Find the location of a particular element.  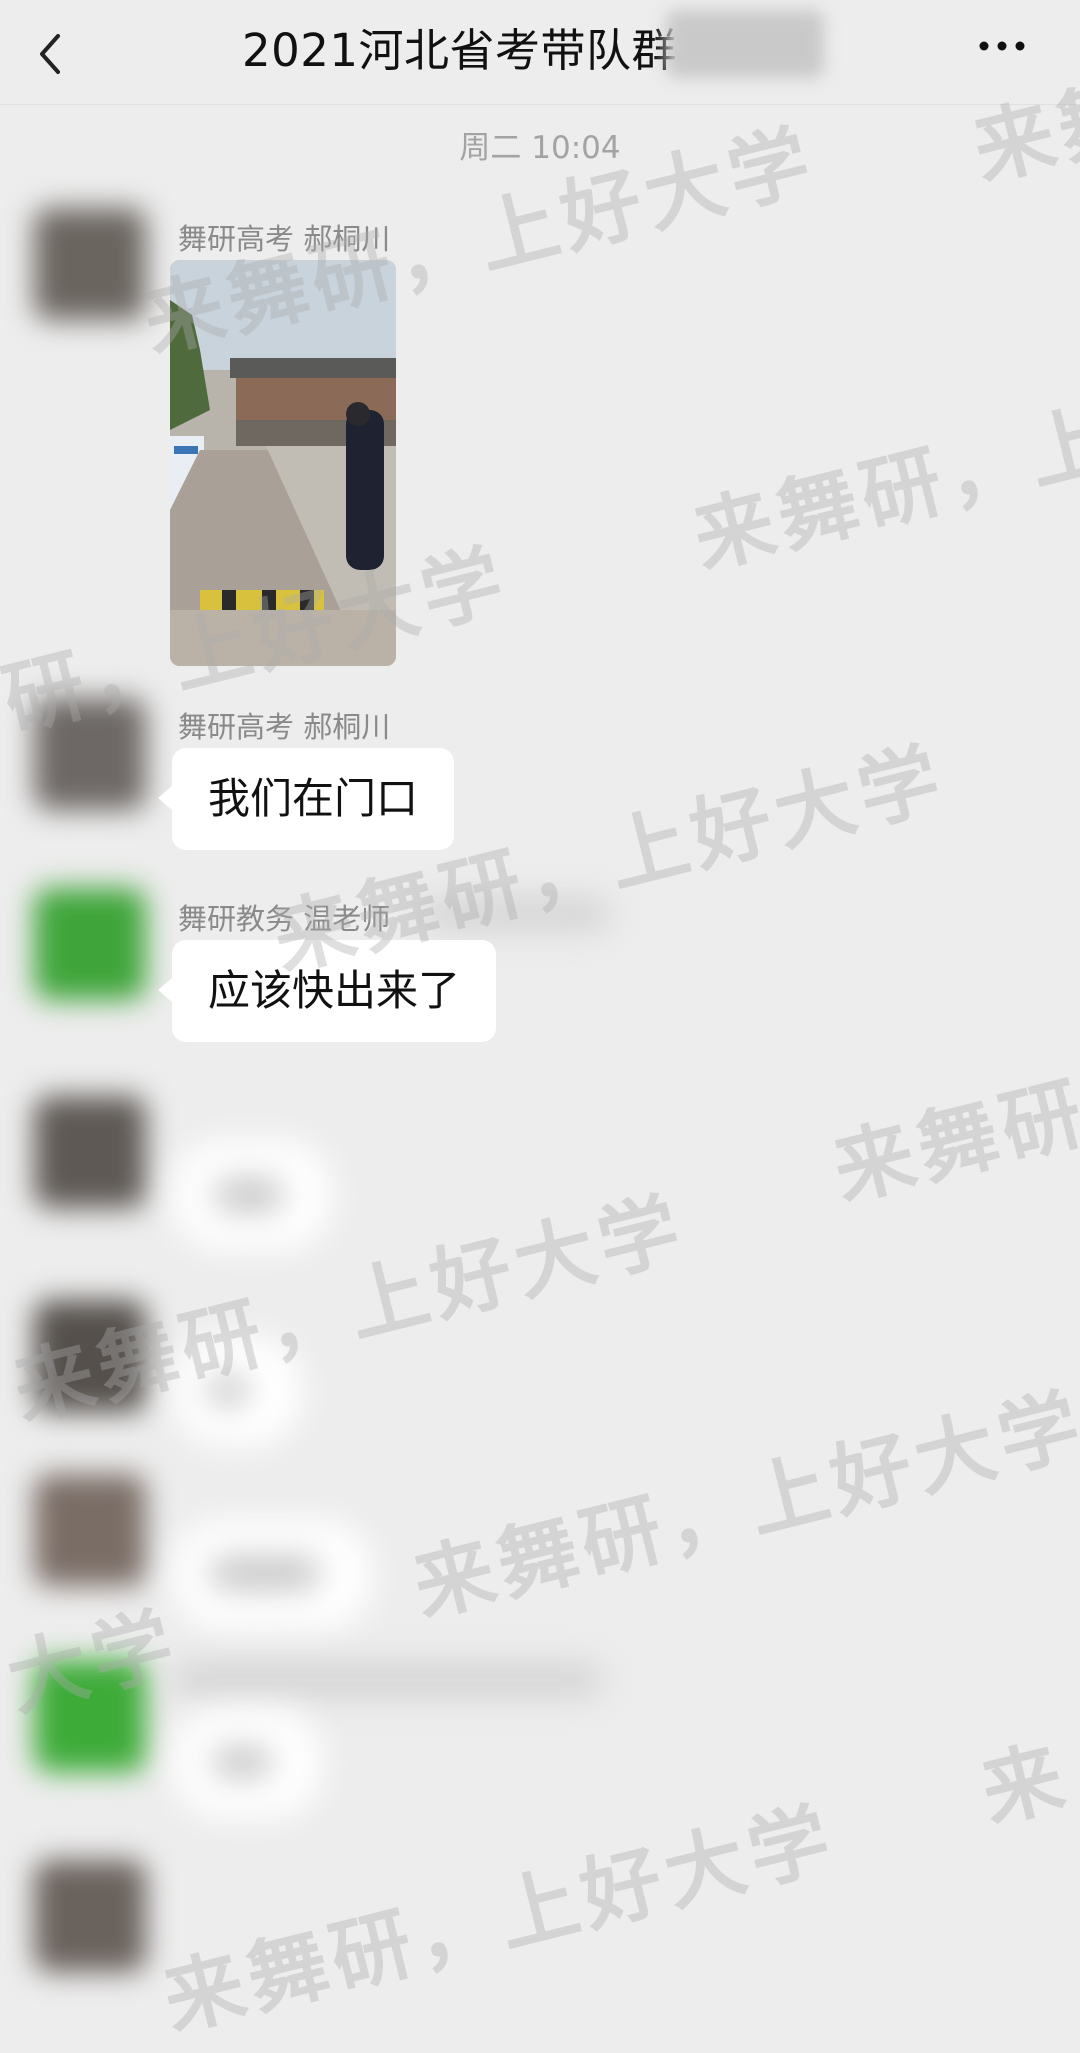

message-timestamp: 周二 10:04 is located at coordinates (540, 148).